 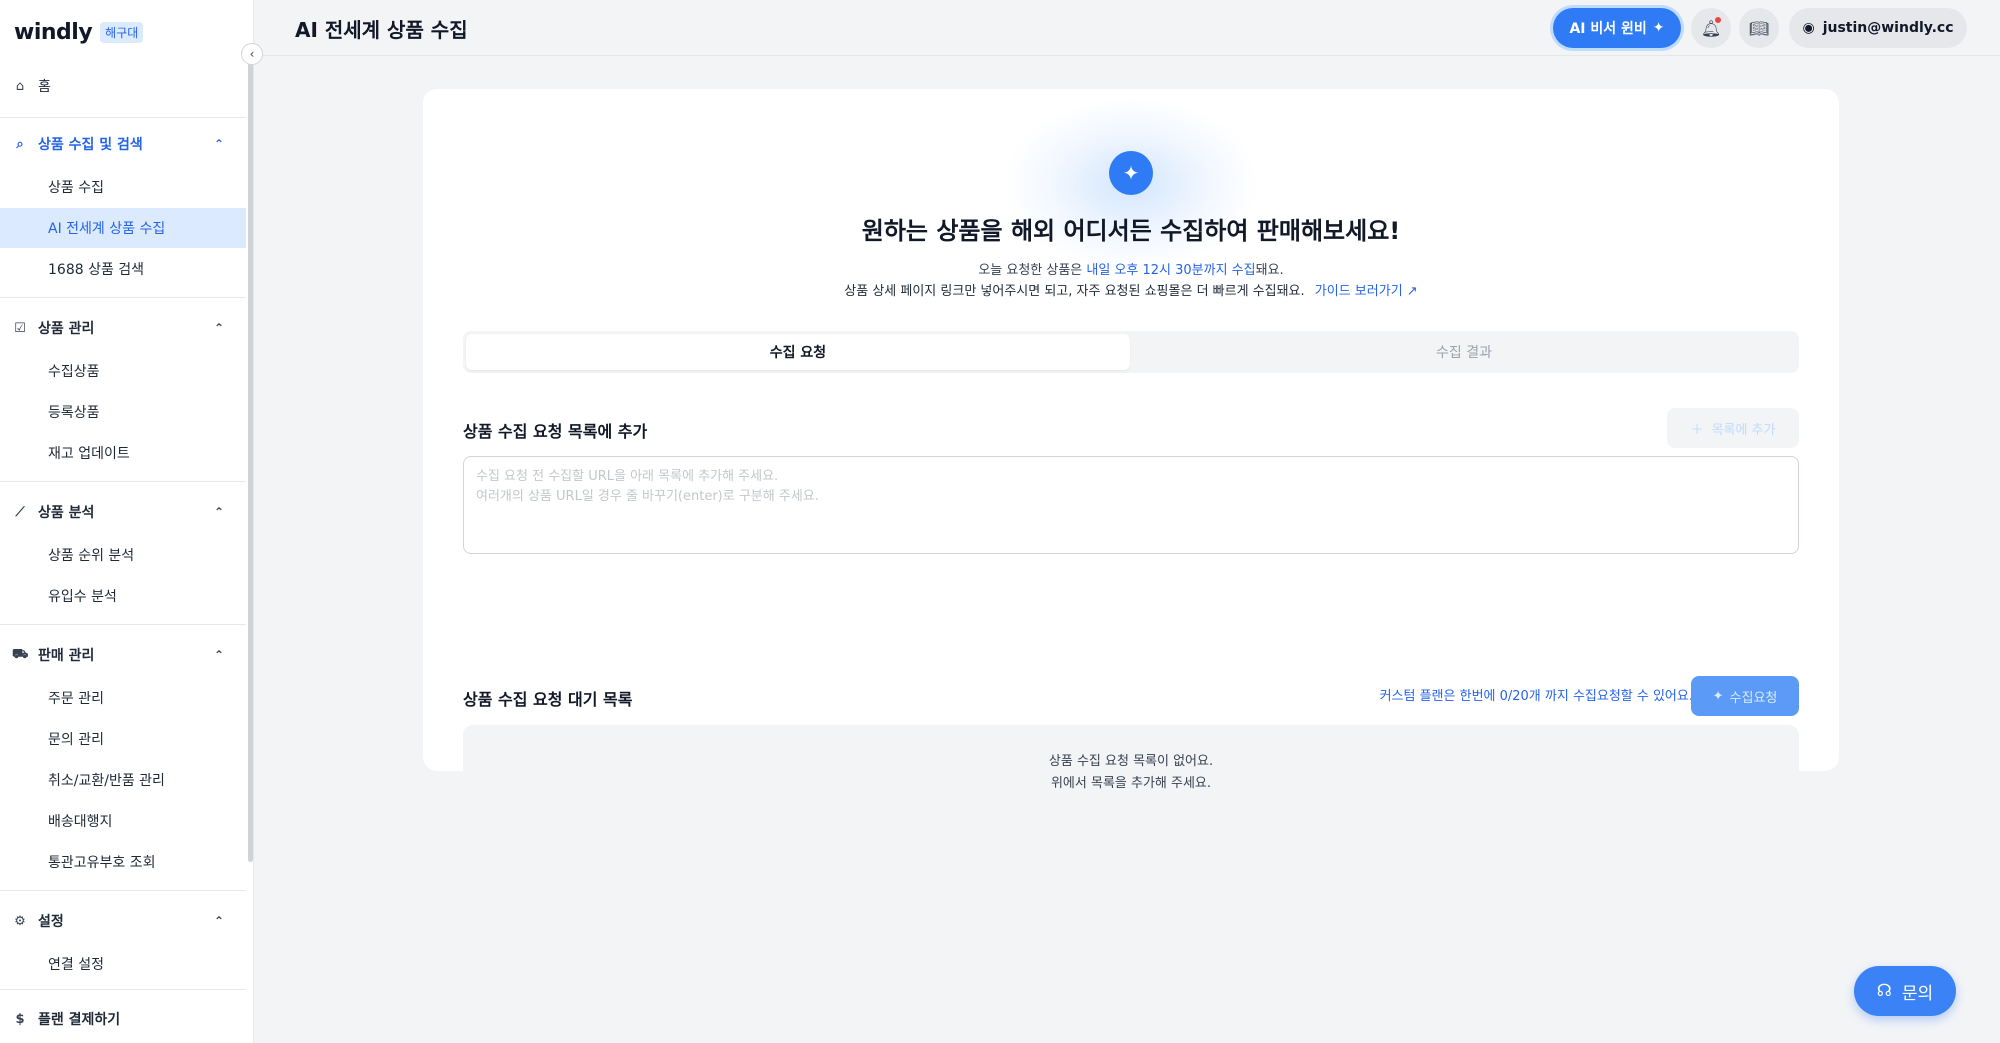 What do you see at coordinates (381, 30) in the screenshot?
I see `page-title: AI 전세계 상품 수집` at bounding box center [381, 30].